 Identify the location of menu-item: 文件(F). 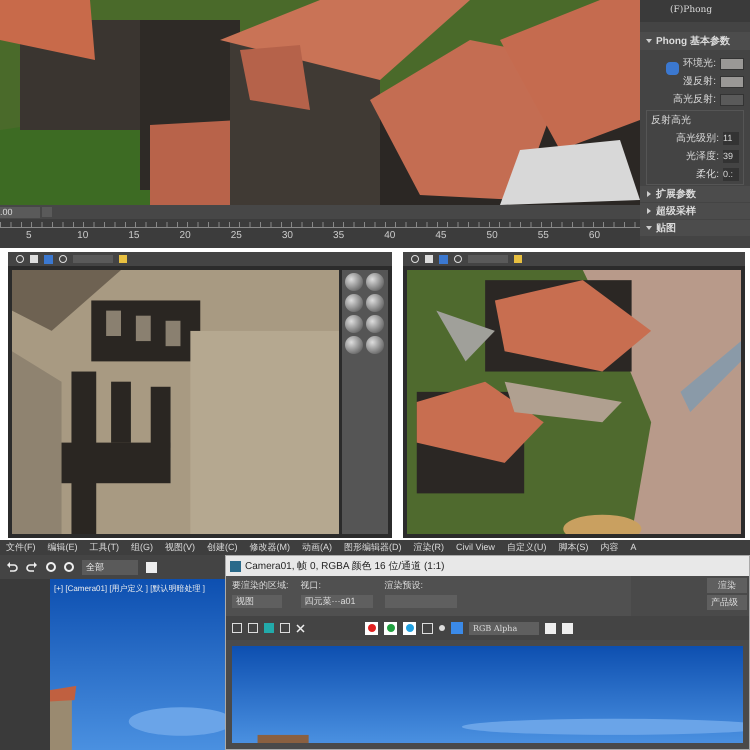
(21, 547).